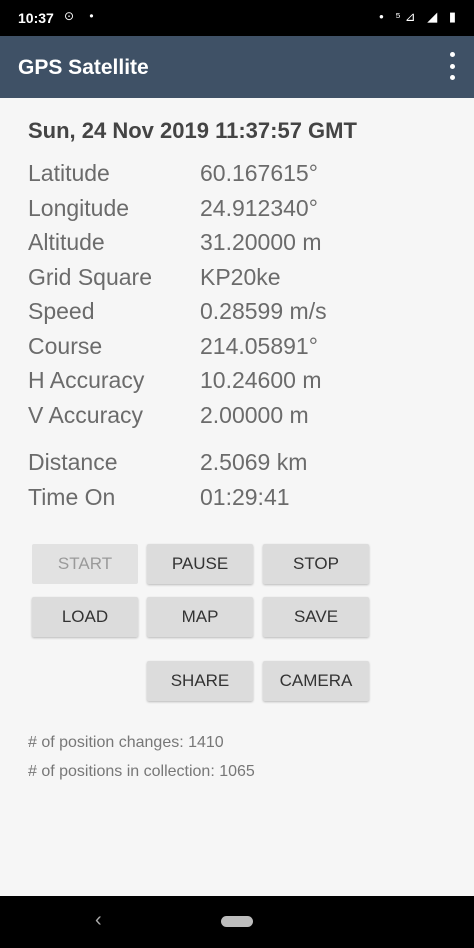 Image resolution: width=474 pixels, height=948 pixels. I want to click on field-label: Grid Square, so click(90, 276).